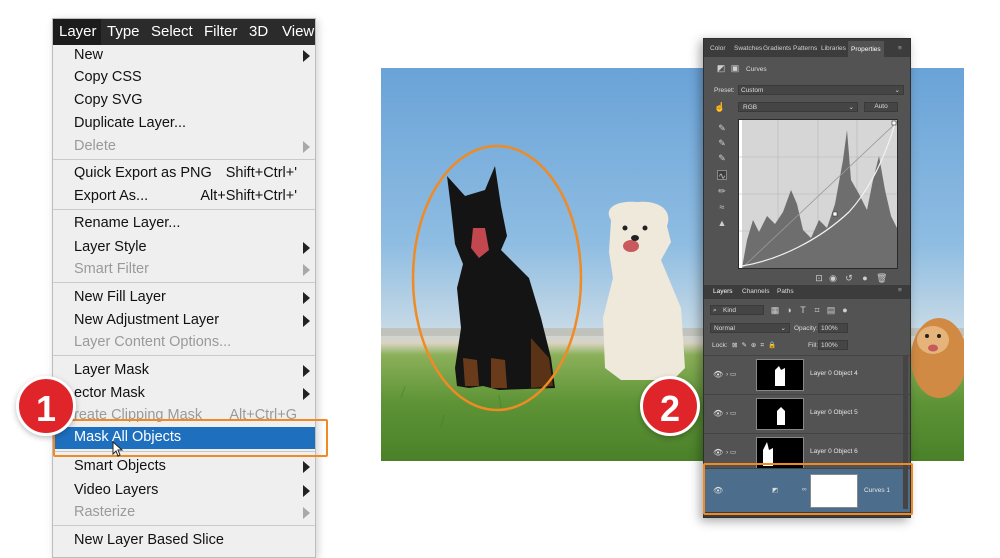  What do you see at coordinates (298, 31) in the screenshot?
I see `menubar-view: View` at bounding box center [298, 31].